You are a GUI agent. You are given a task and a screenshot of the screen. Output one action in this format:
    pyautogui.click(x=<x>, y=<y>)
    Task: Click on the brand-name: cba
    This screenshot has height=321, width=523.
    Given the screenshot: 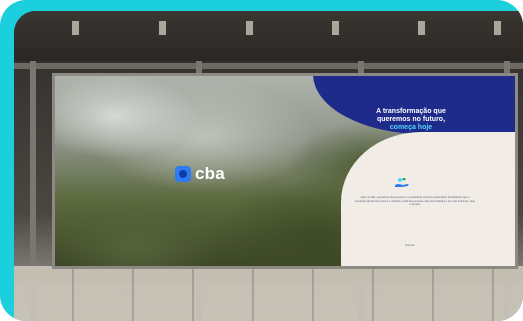 What is the action you would take?
    pyautogui.click(x=210, y=173)
    